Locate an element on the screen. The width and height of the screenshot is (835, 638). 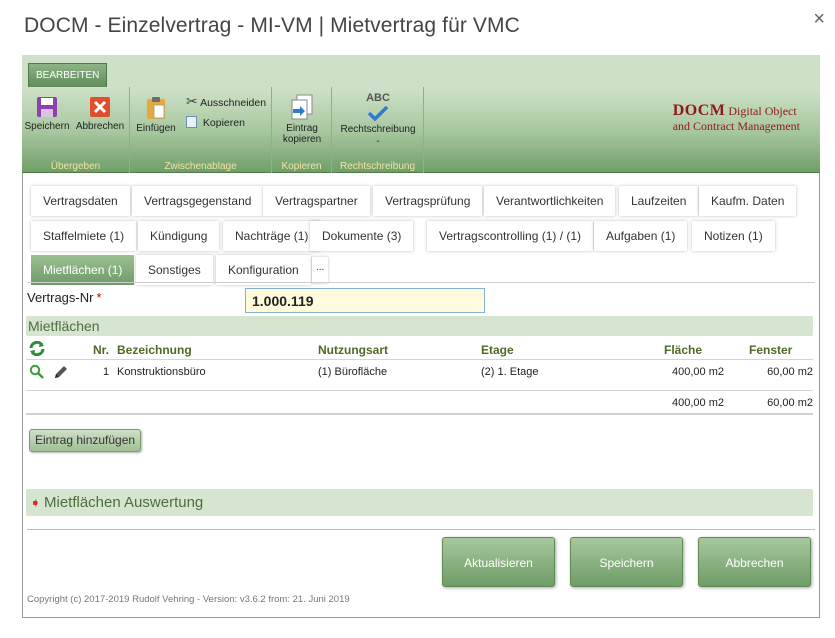
brand-name: DOCM is located at coordinates (699, 110).